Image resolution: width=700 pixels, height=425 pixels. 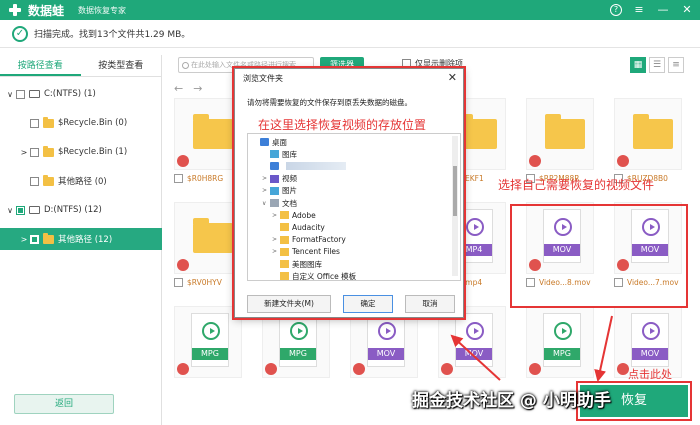 I want to click on tab-by-path: 按路径查看, so click(x=40, y=65).